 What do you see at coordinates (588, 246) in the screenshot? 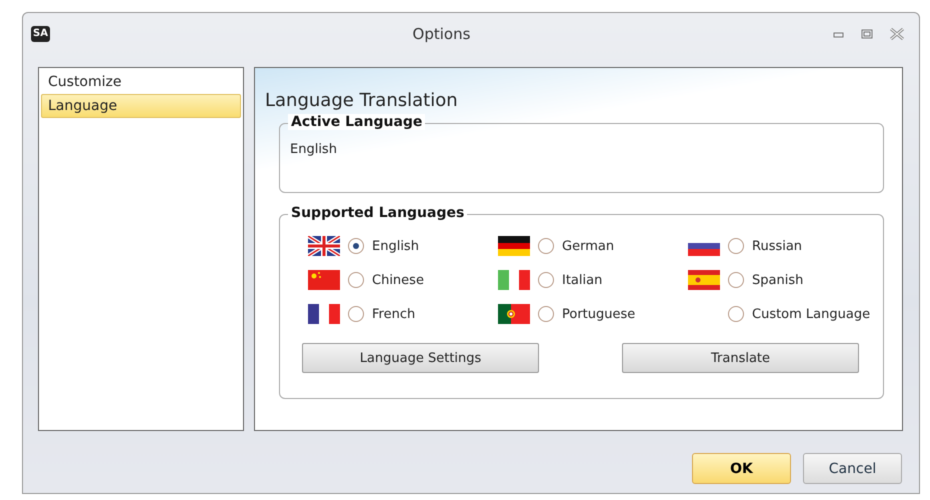
I see `radio-label: German` at bounding box center [588, 246].